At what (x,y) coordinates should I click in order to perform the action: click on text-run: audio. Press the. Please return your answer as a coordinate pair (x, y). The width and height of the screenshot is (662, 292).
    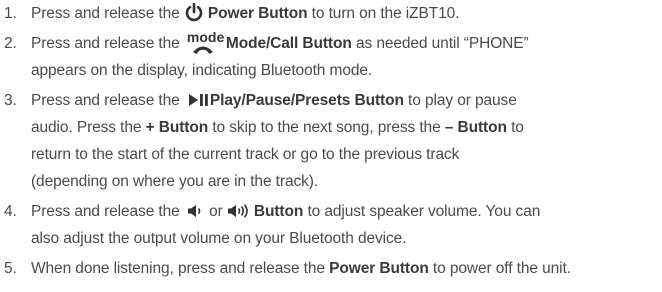
    Looking at the image, I should click on (88, 127).